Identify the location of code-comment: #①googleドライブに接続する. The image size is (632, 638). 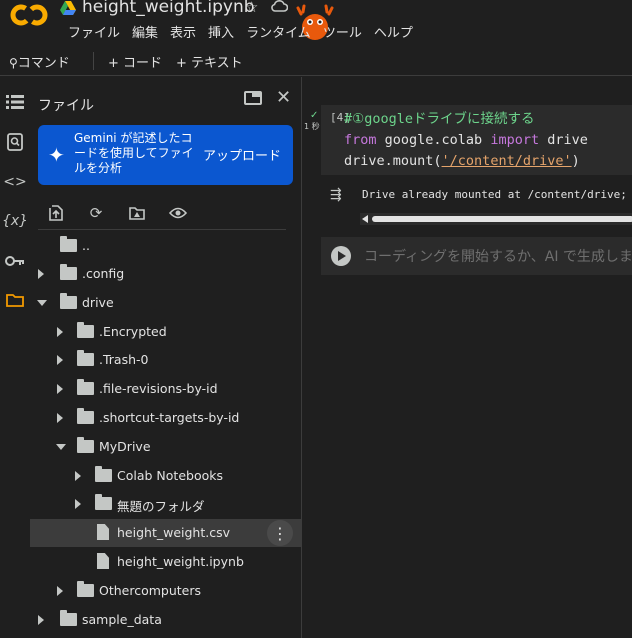
(439, 119).